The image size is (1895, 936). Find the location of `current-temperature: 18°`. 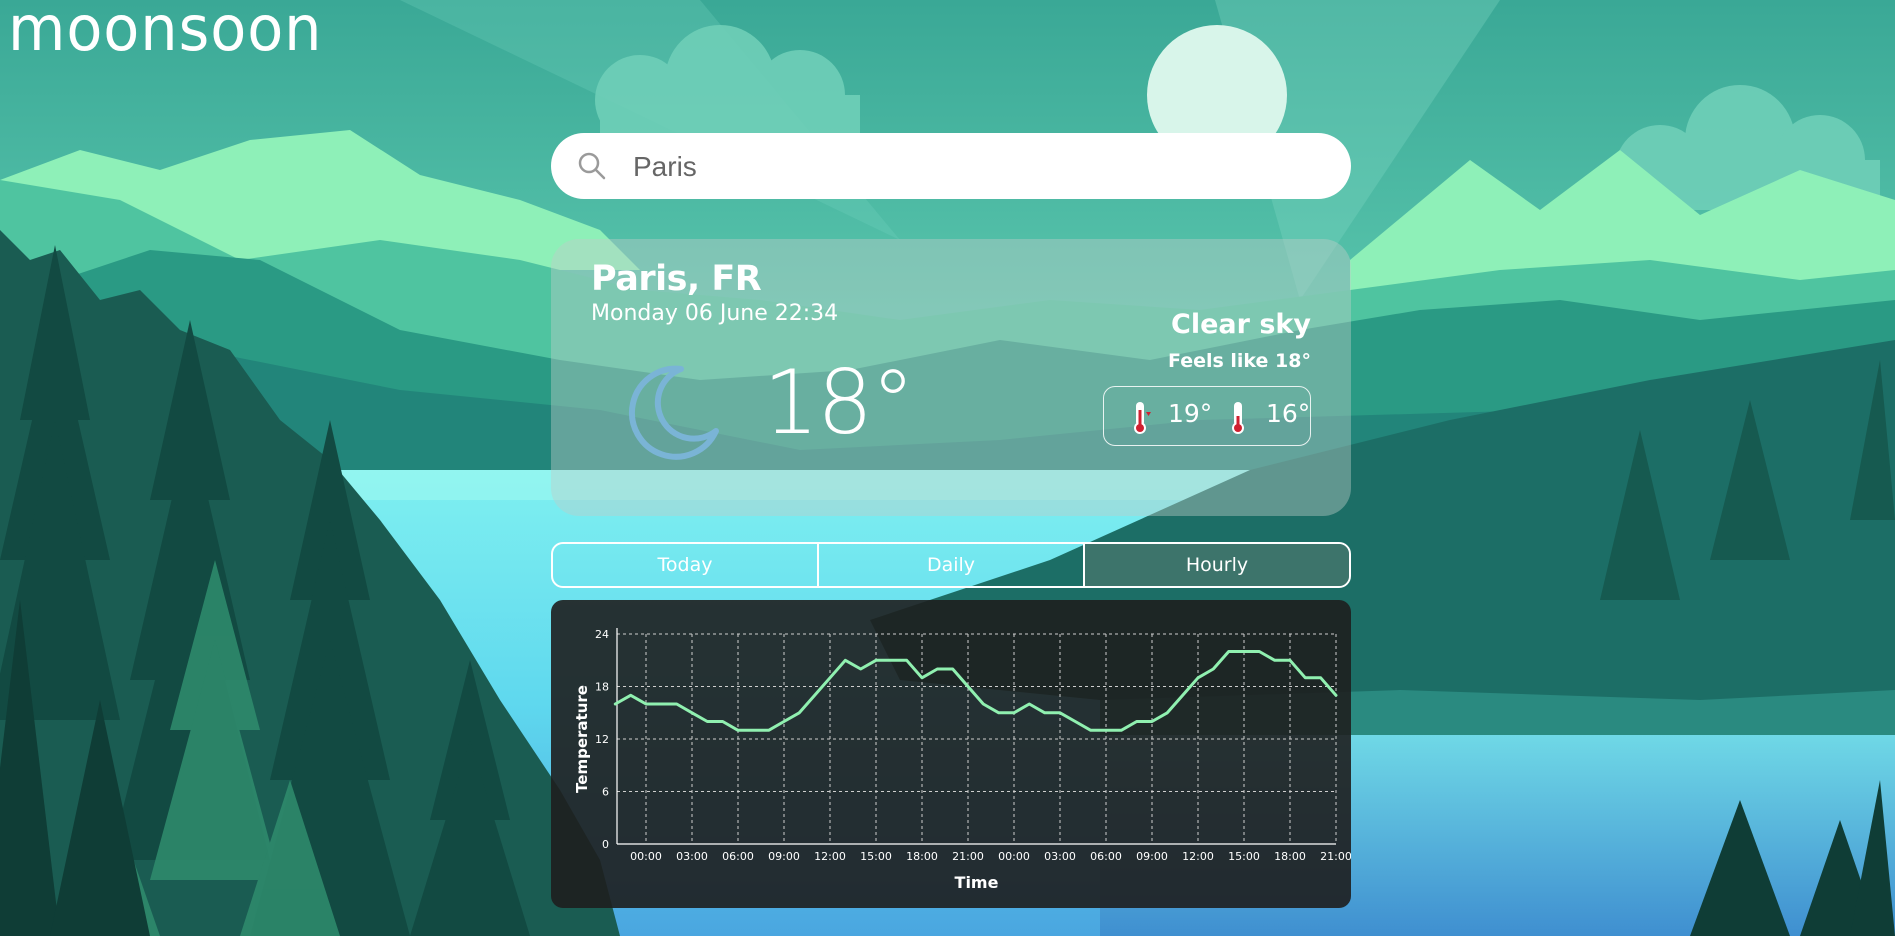

current-temperature: 18° is located at coordinates (839, 402).